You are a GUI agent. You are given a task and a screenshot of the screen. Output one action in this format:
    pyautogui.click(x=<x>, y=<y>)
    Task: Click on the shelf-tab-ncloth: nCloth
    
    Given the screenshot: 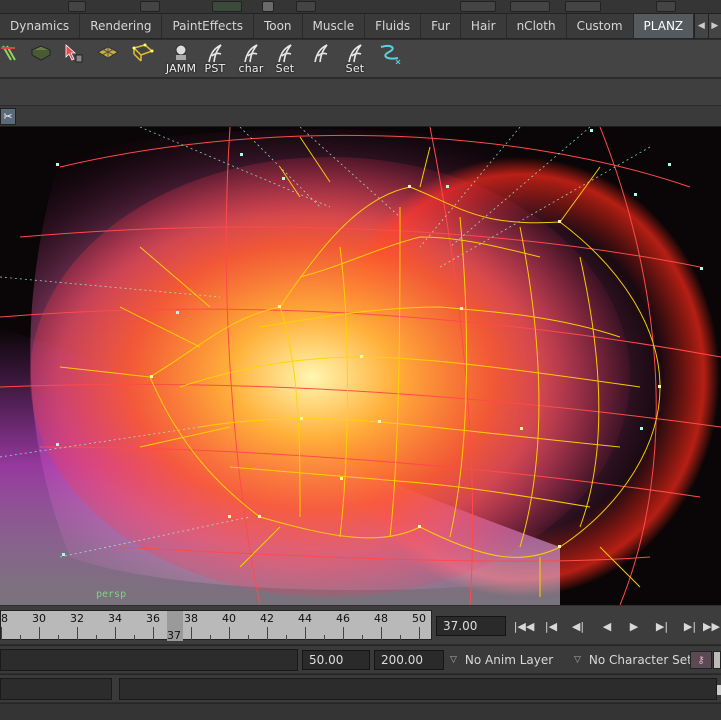 What is the action you would take?
    pyautogui.click(x=537, y=26)
    